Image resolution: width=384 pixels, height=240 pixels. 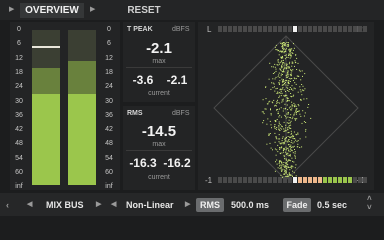 I want to click on chevron-up-icon: ˄, so click(x=369, y=198).